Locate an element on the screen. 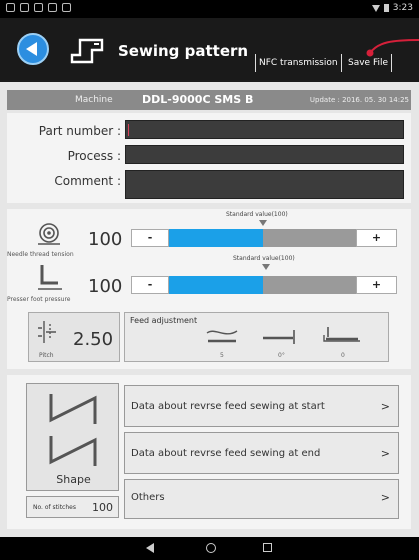  feed-tilt-value: 0 is located at coordinates (343, 355).